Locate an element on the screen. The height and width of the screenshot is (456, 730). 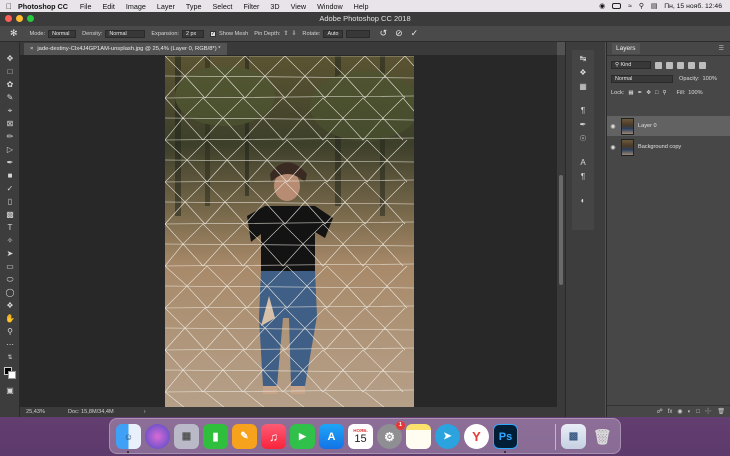
creative-cloud-icon: ◉ is located at coordinates (602, 6).